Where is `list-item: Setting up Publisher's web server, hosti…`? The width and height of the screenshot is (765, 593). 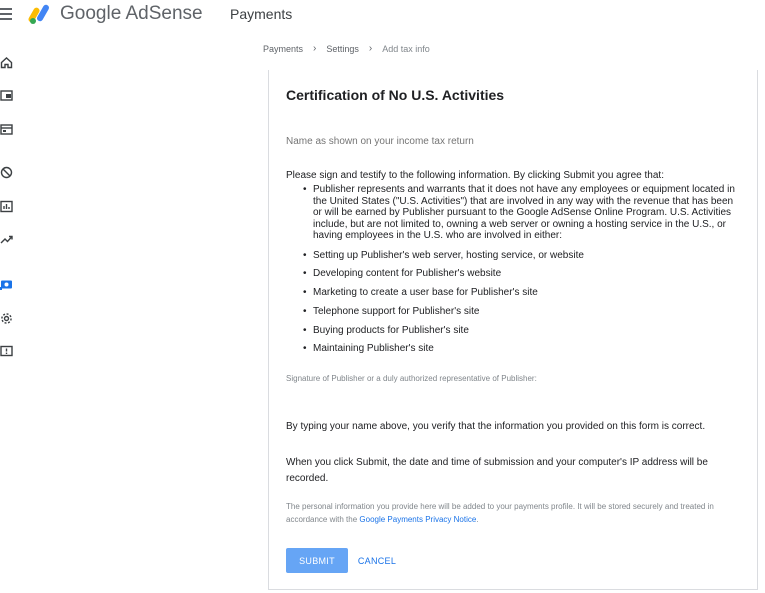 list-item: Setting up Publisher's web server, hosti… is located at coordinates (523, 256).